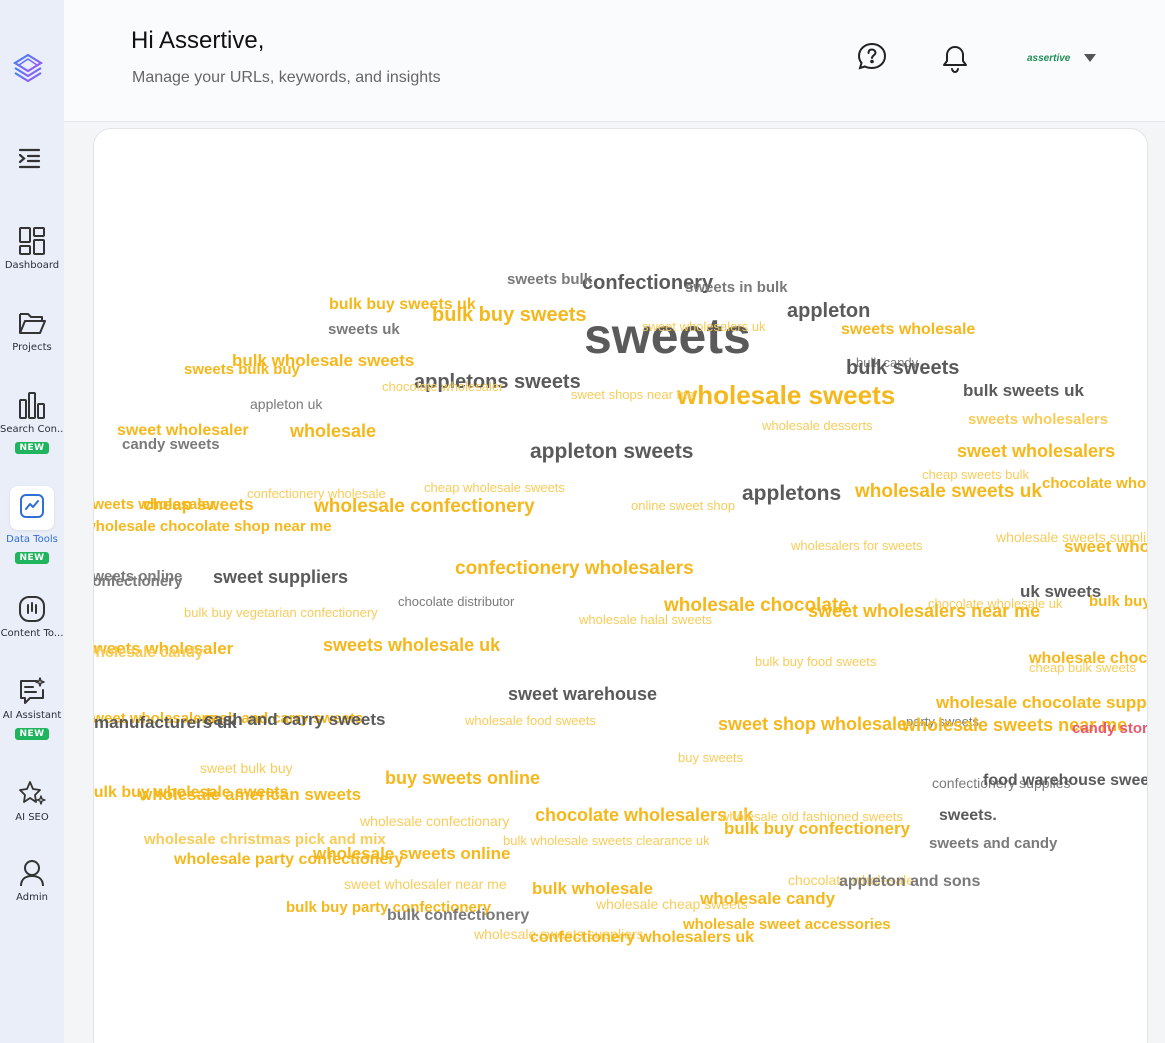  I want to click on wordcloud-word: wholesale, so click(333, 431).